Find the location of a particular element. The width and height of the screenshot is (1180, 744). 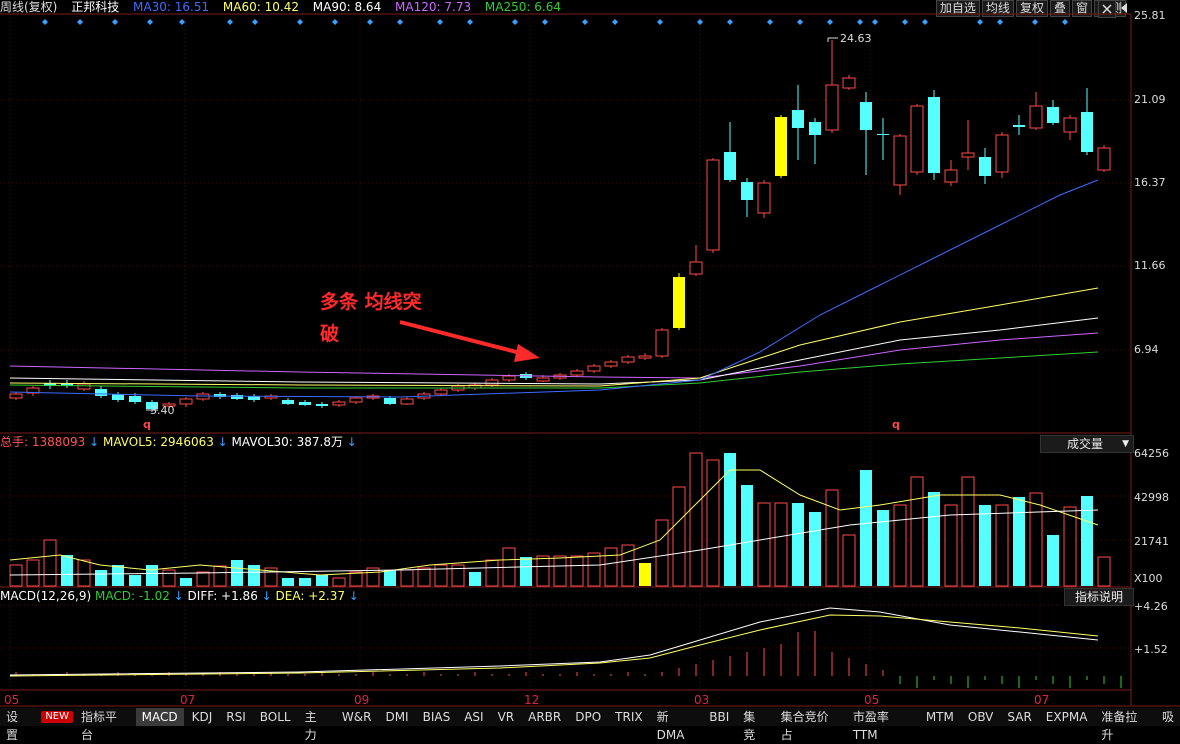

tab-4: KDJ is located at coordinates (202, 717).